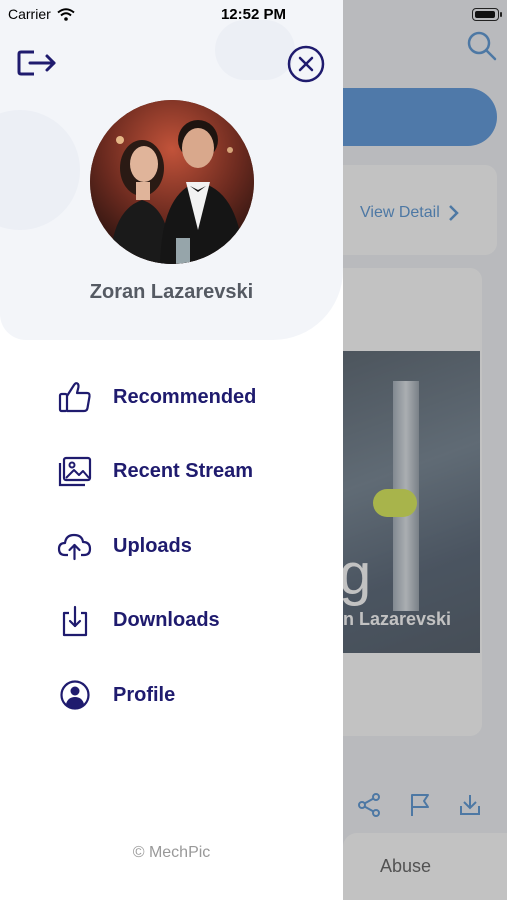  Describe the element at coordinates (166, 620) in the screenshot. I see `menu-label: Downloads` at that location.